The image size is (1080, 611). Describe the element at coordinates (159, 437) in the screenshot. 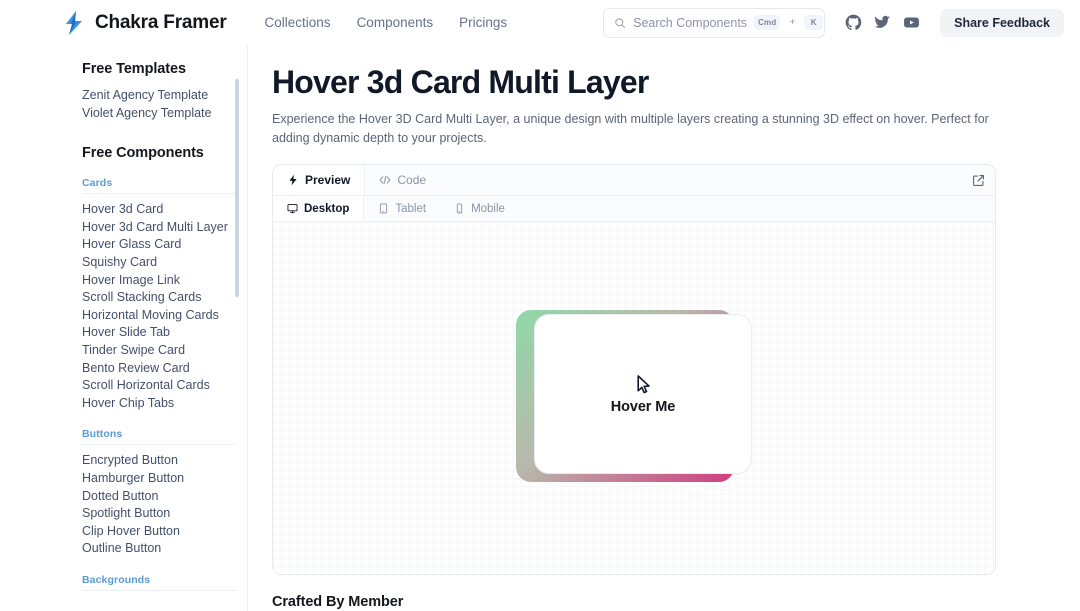

I see `sidebar-category-buttons: Buttons` at that location.